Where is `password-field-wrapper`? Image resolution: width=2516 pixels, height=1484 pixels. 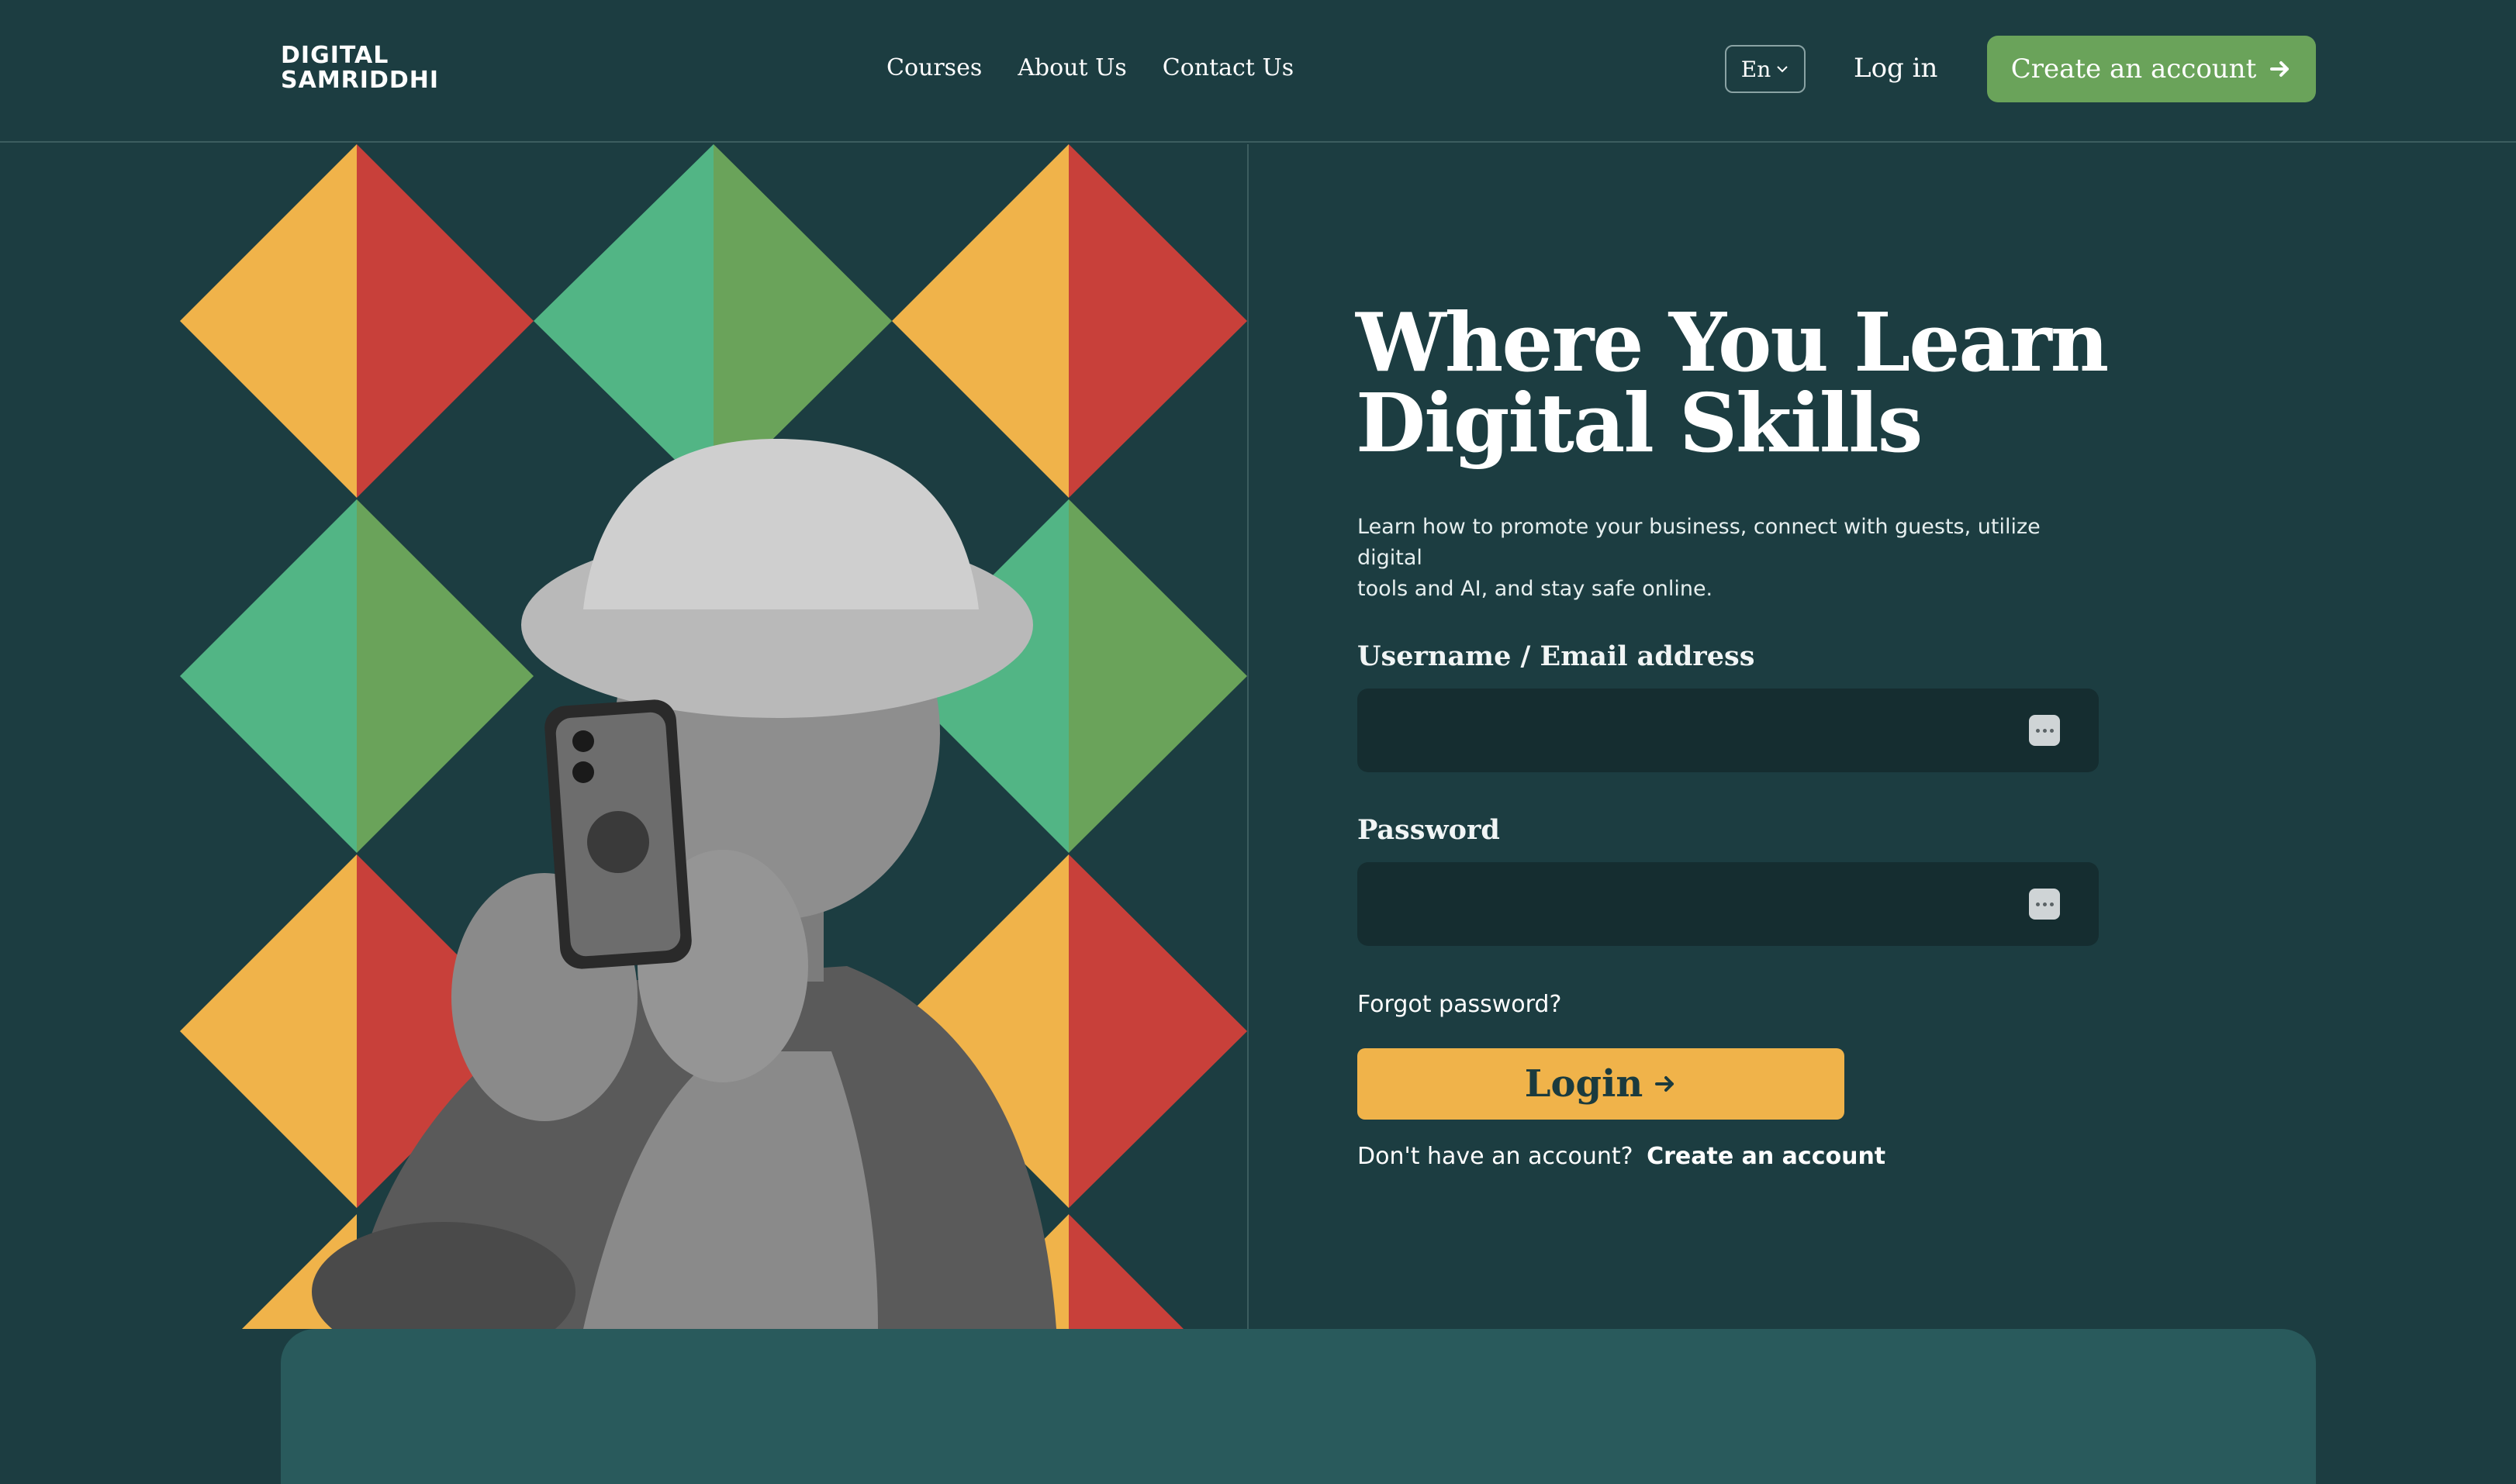 password-field-wrapper is located at coordinates (1728, 904).